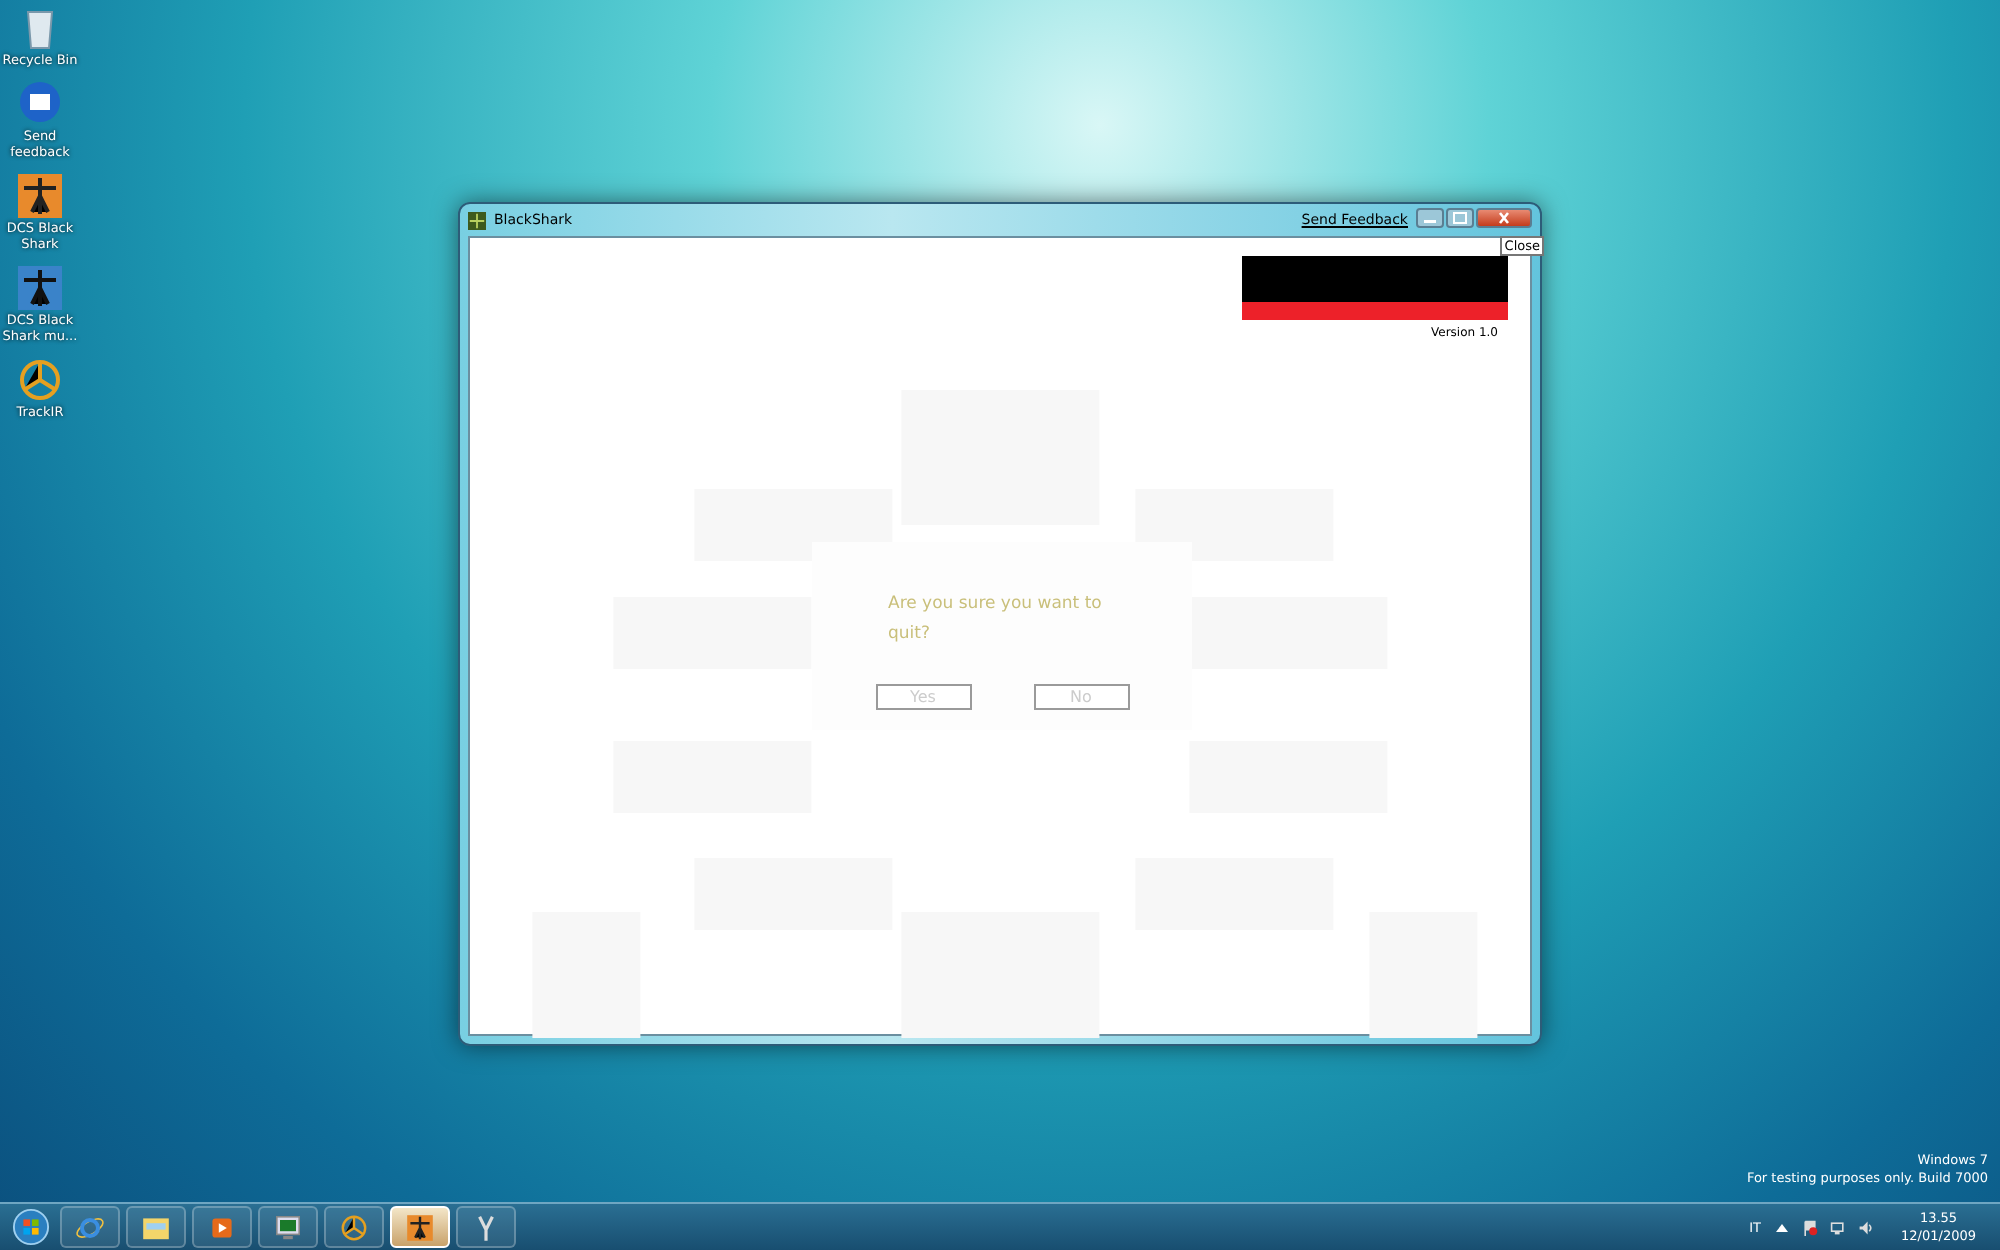 The width and height of the screenshot is (2000, 1250). I want to click on speaker-icon, so click(1865, 1227).